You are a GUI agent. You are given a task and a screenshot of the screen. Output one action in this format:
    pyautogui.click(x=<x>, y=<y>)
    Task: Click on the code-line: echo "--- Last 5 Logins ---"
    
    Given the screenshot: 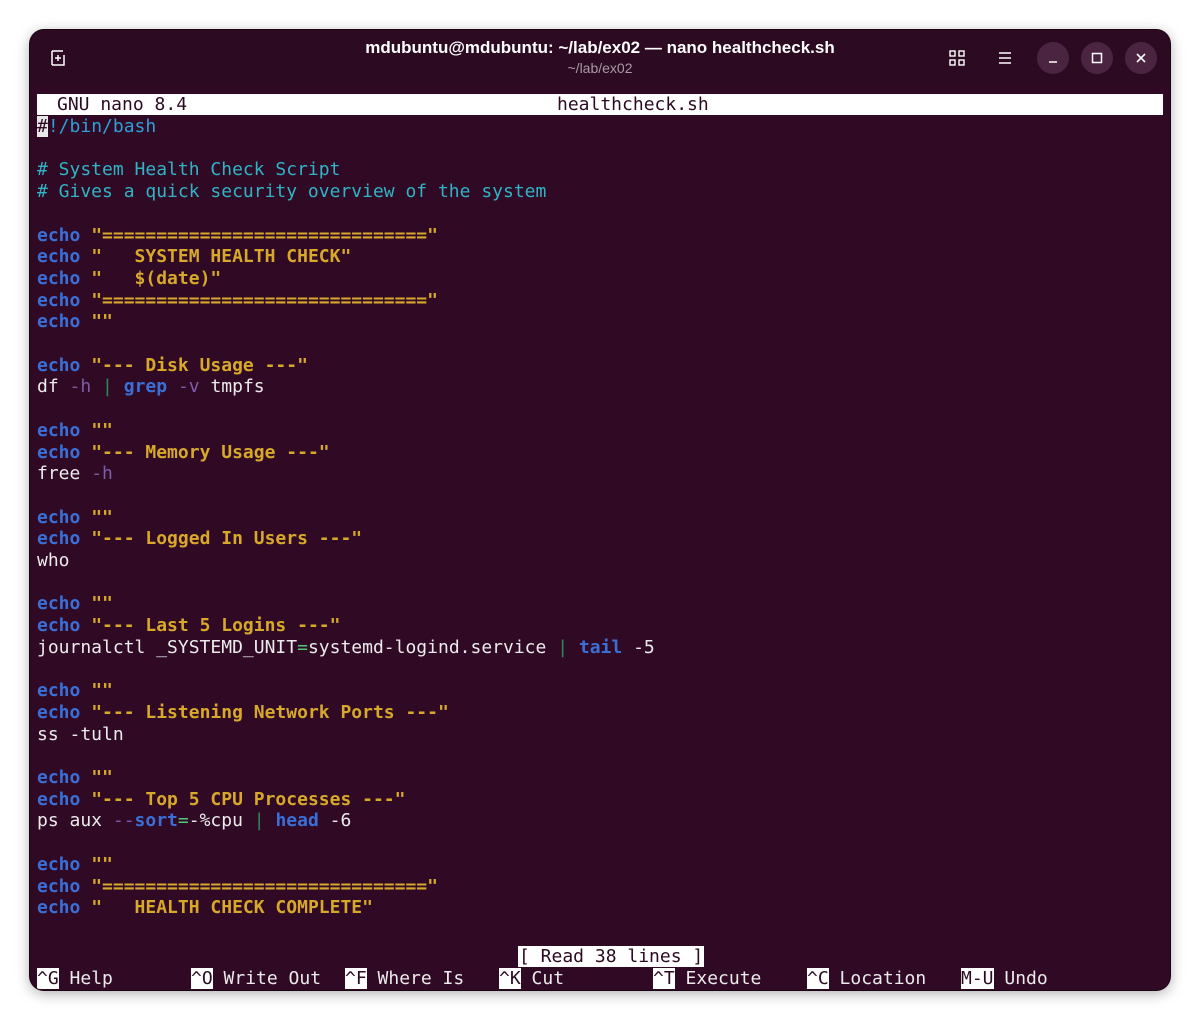 What is the action you would take?
    pyautogui.click(x=188, y=626)
    